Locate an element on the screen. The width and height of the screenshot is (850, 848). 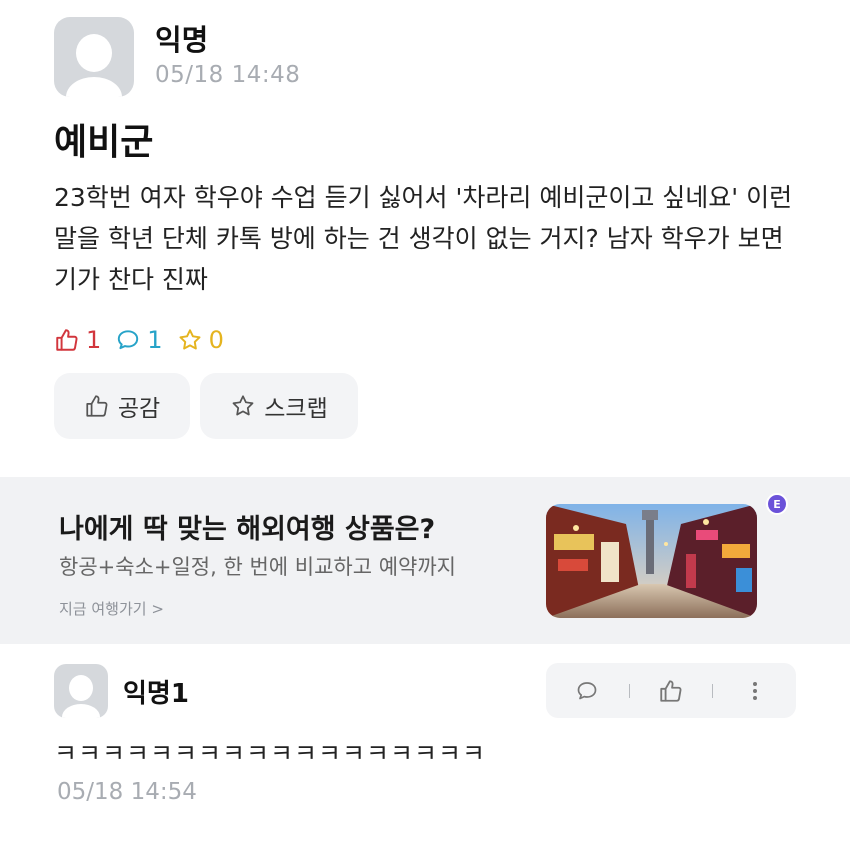
comment-like-button is located at coordinates (671, 691).